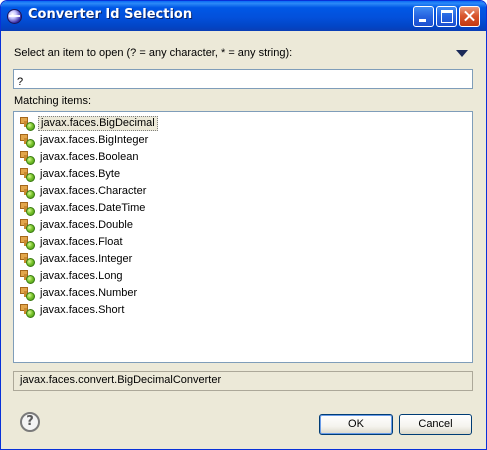 The image size is (487, 450). I want to click on filter-input, so click(246, 82).